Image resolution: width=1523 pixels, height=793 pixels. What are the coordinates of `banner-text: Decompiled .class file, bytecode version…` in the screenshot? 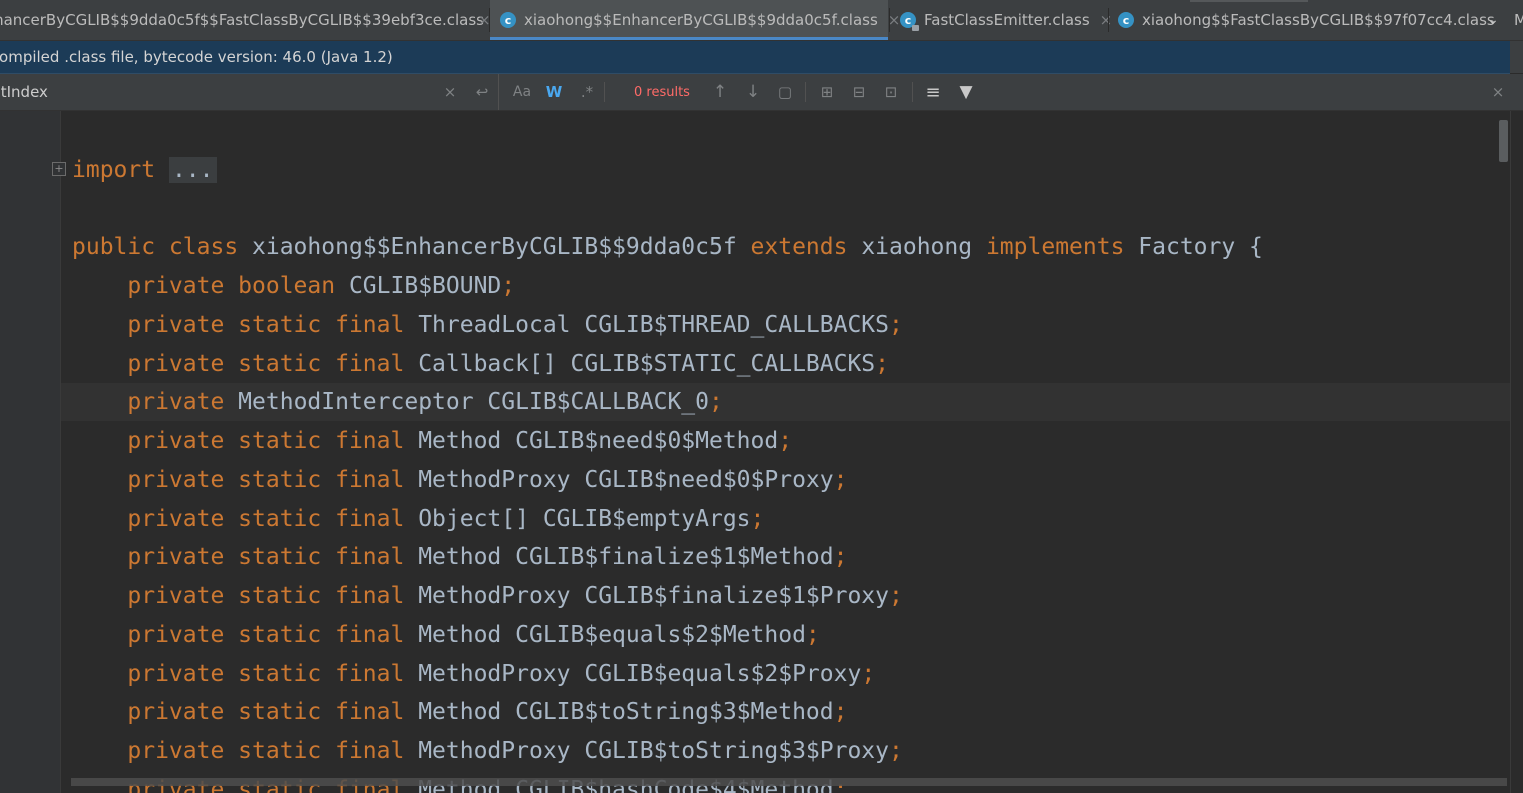 It's located at (196, 57).